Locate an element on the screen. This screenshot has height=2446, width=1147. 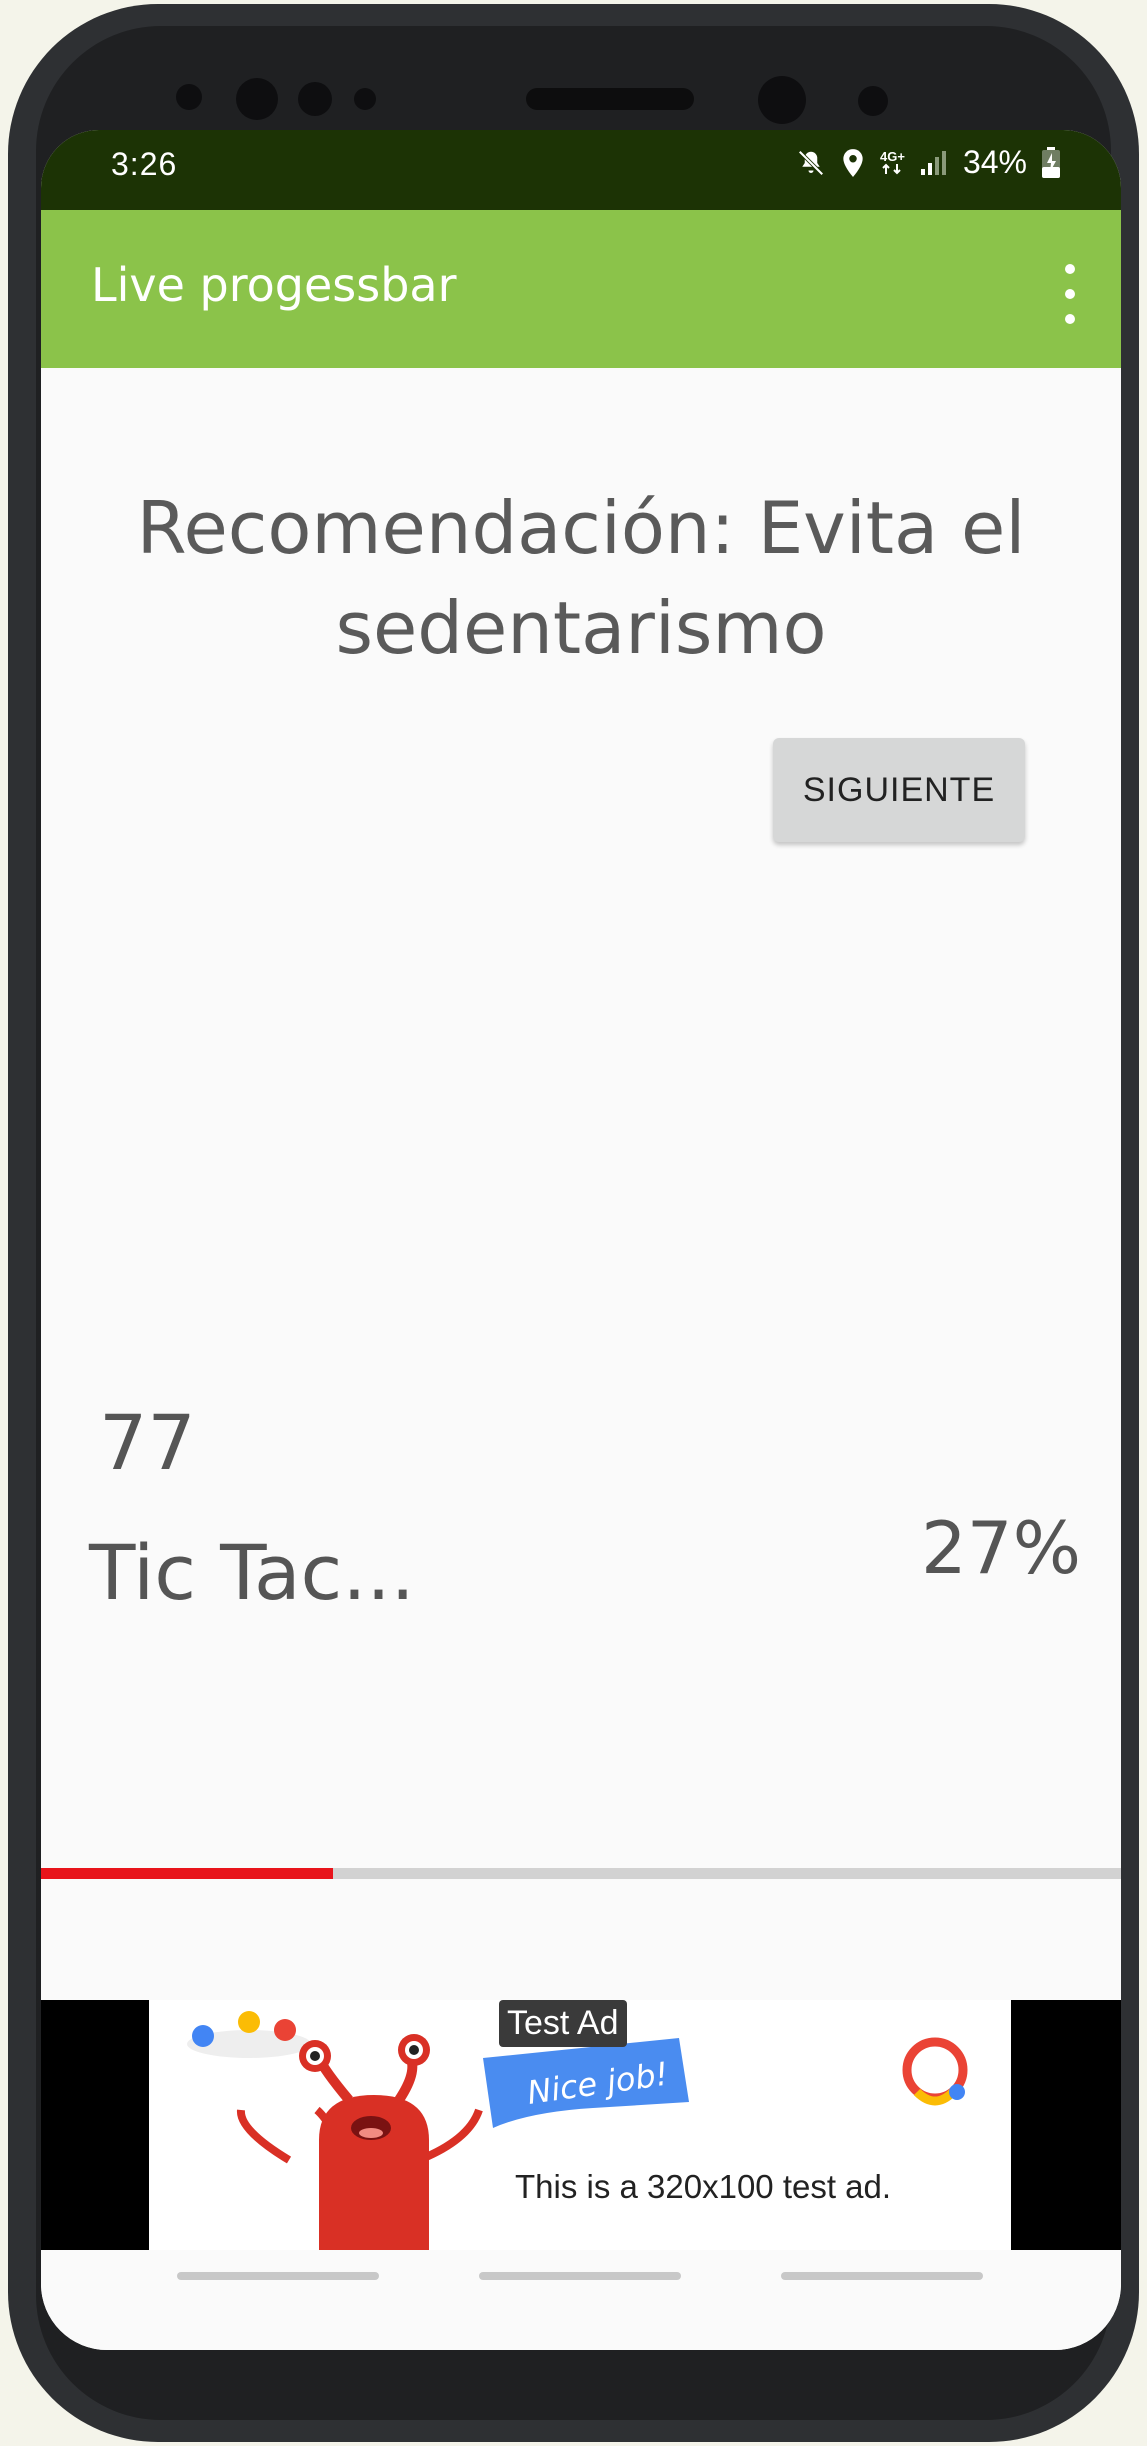
signal-icon is located at coordinates (934, 163).